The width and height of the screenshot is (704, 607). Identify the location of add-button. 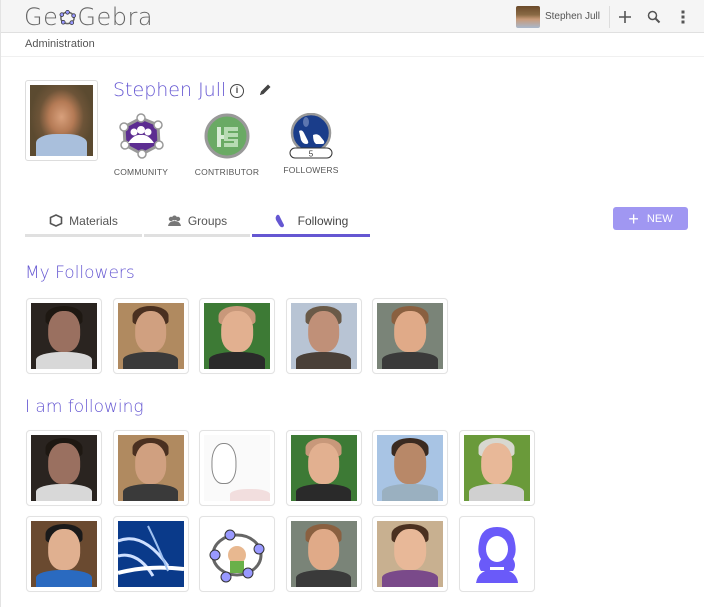
(624, 16).